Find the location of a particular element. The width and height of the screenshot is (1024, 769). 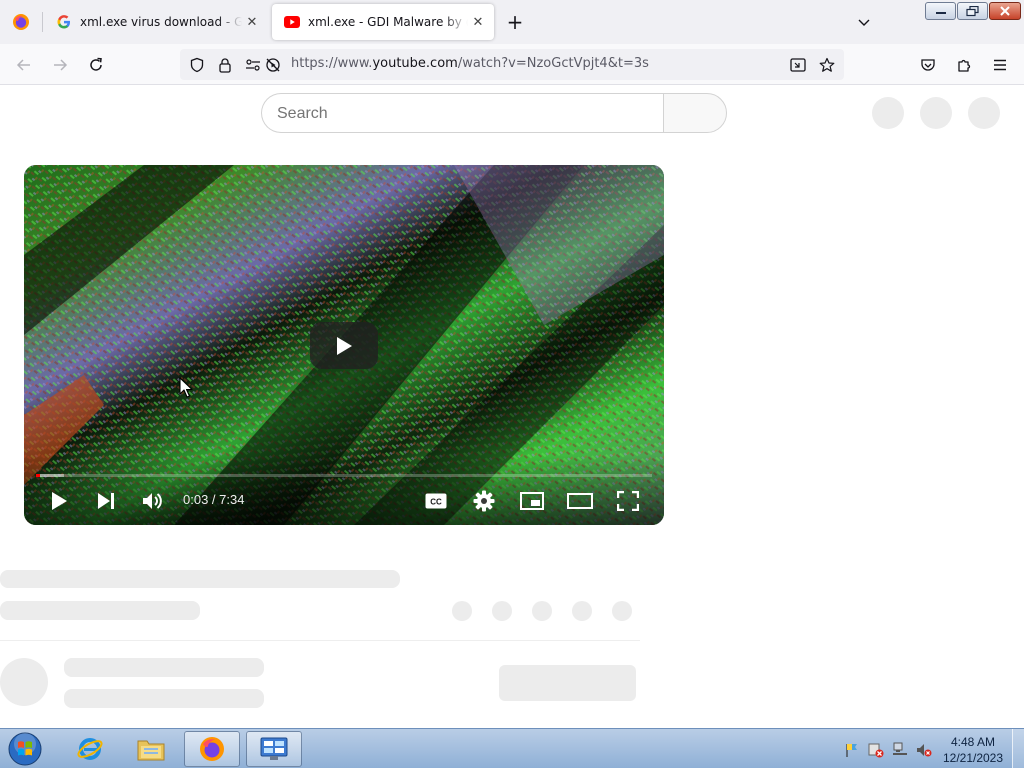

search-input is located at coordinates (462, 114).